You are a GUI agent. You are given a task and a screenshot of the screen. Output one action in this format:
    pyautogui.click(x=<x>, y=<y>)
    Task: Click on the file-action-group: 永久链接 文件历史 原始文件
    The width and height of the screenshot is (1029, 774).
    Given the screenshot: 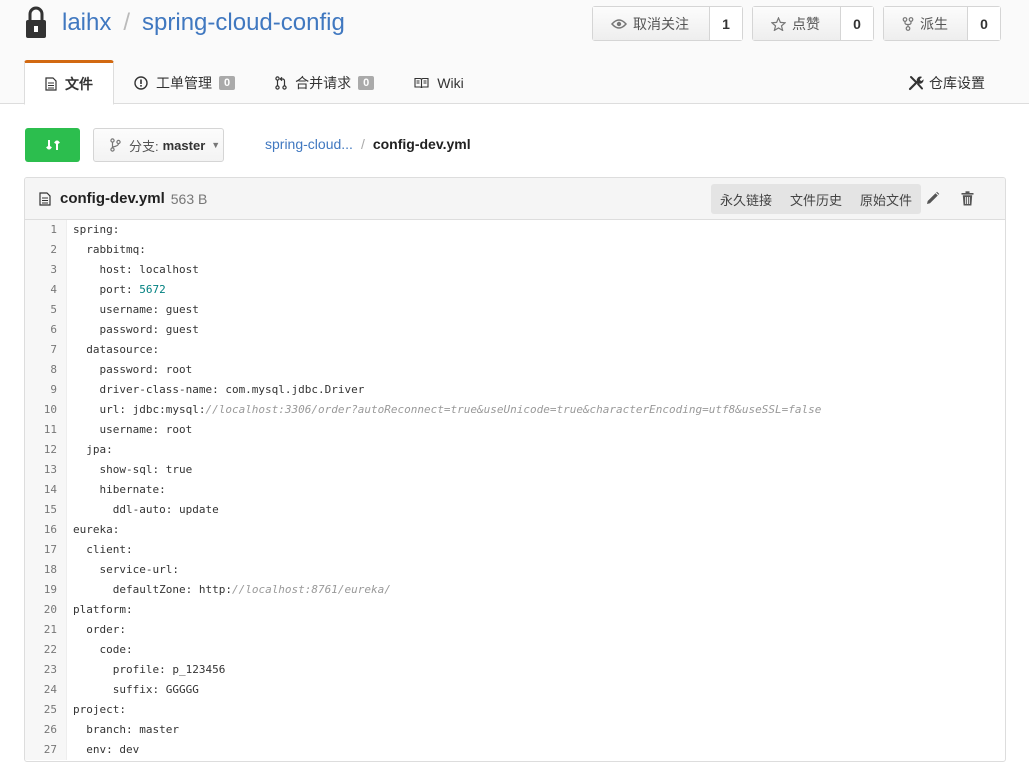 What is the action you would take?
    pyautogui.click(x=815, y=199)
    